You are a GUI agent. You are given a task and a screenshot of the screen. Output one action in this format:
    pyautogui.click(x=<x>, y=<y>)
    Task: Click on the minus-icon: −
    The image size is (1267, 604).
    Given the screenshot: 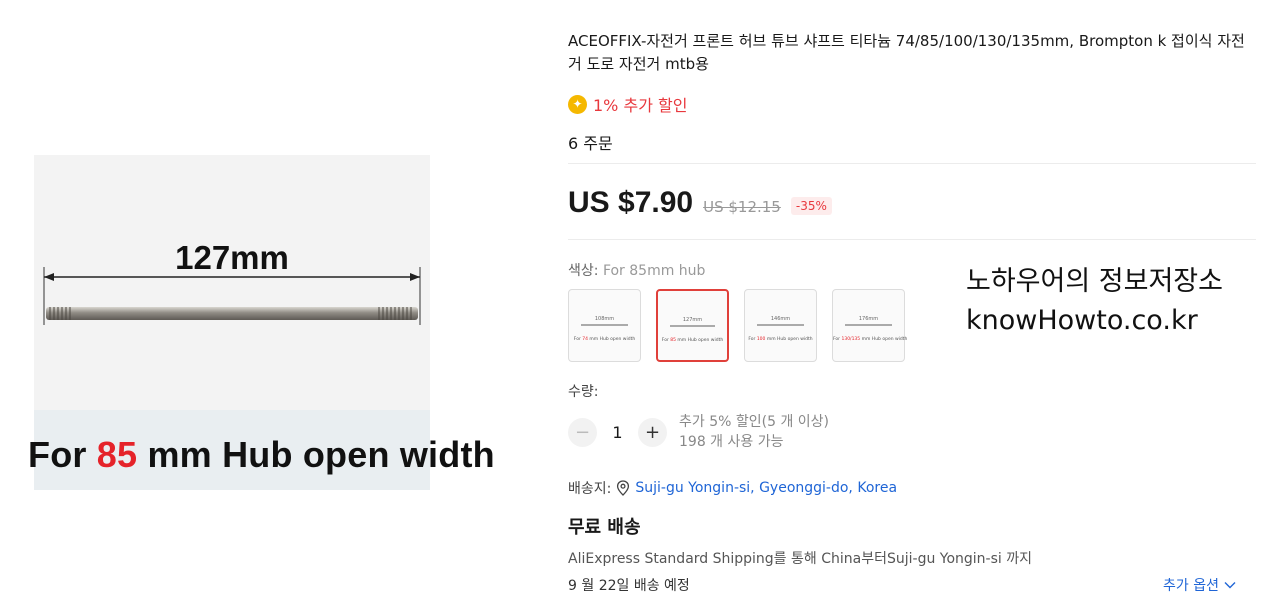 What is the action you would take?
    pyautogui.click(x=582, y=432)
    